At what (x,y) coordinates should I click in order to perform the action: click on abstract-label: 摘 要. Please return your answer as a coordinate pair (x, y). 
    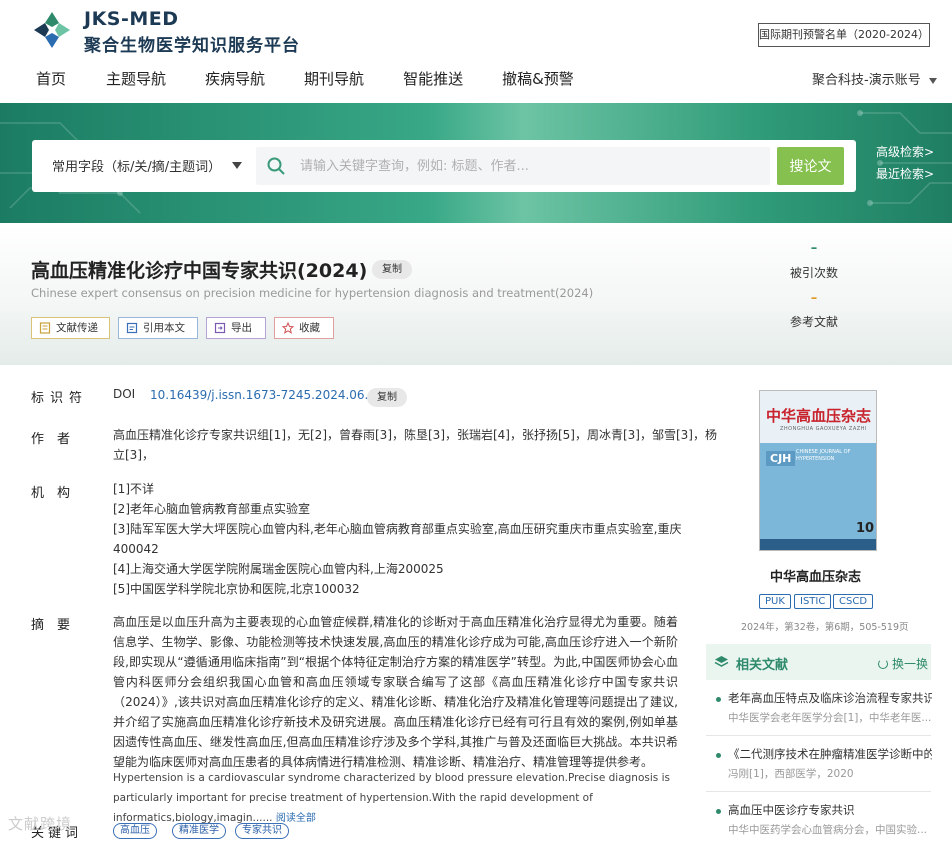
    Looking at the image, I should click on (51, 625).